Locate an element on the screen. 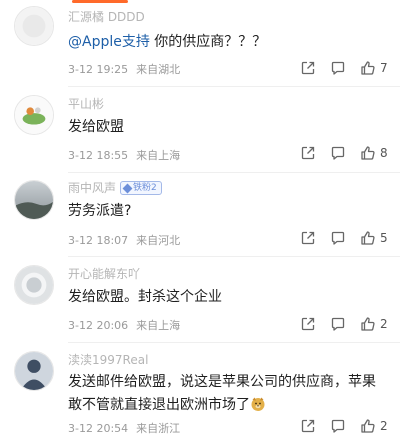 The width and height of the screenshot is (400, 435). comment-location: 来自河北 is located at coordinates (158, 240).